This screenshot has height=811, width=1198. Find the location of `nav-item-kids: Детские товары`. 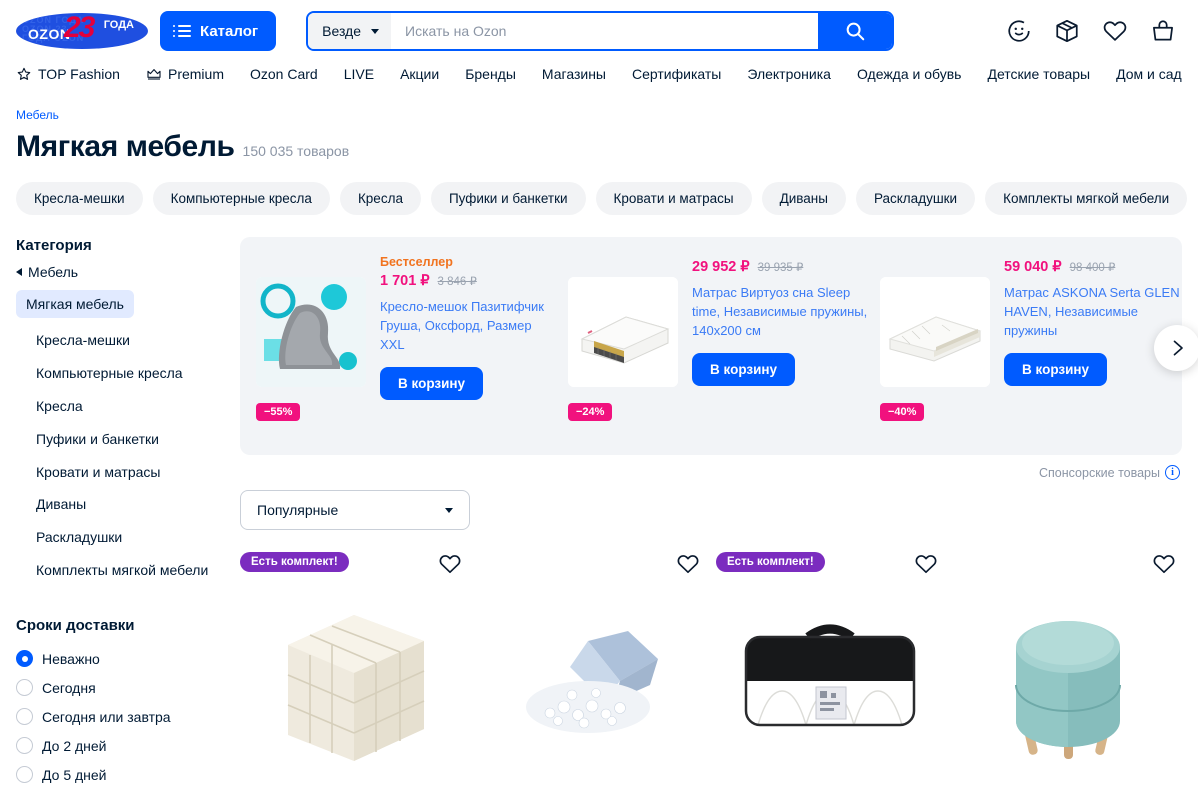

nav-item-kids: Детские товары is located at coordinates (1038, 74).